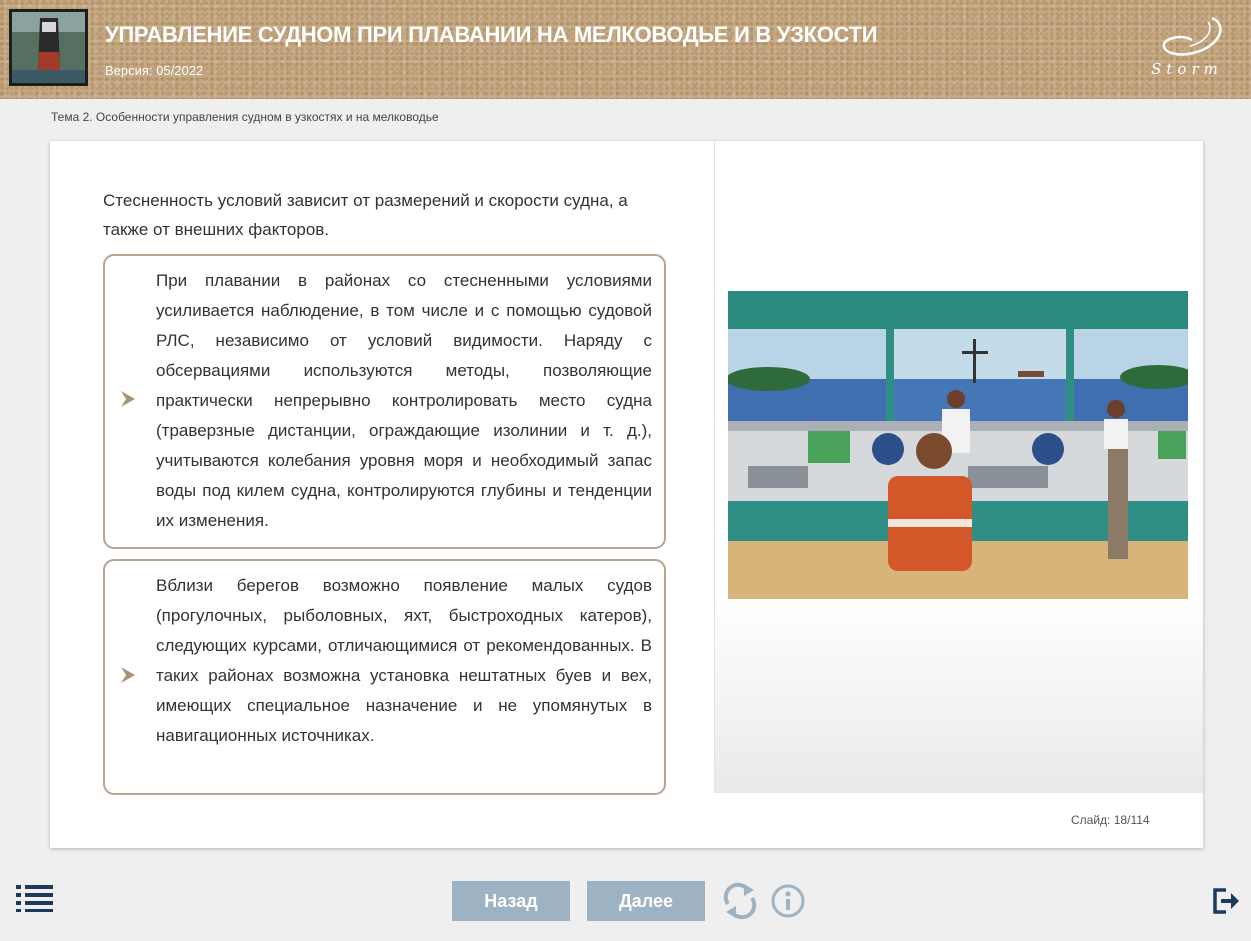 This screenshot has height=941, width=1251. What do you see at coordinates (788, 901) in the screenshot?
I see `info-icon` at bounding box center [788, 901].